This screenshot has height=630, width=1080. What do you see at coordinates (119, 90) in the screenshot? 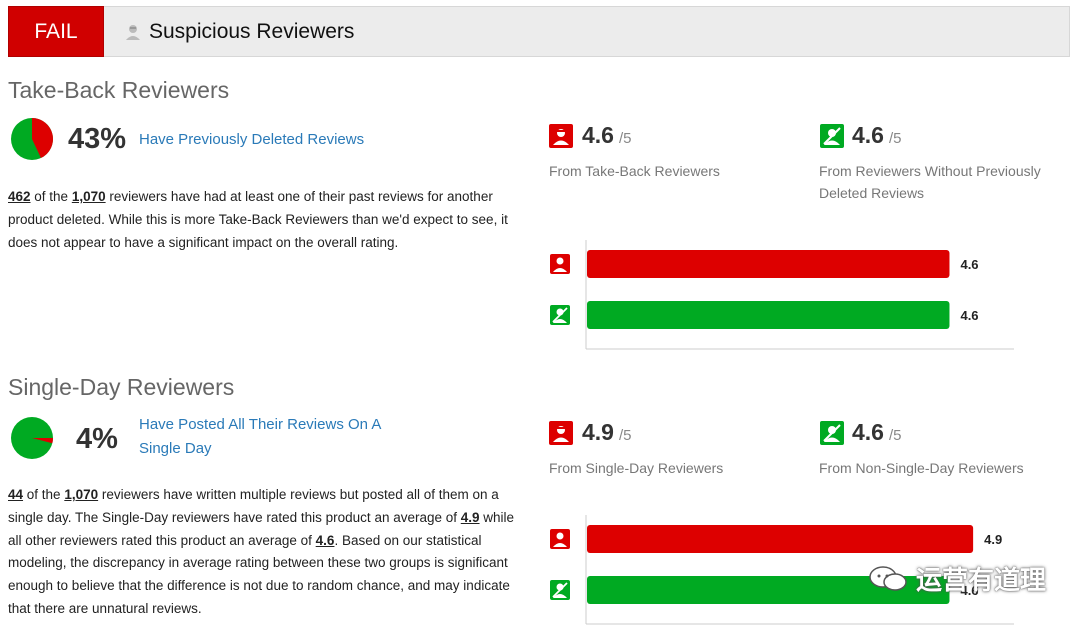
I see `takeback-section-title: Take-Back Reviewers` at bounding box center [119, 90].